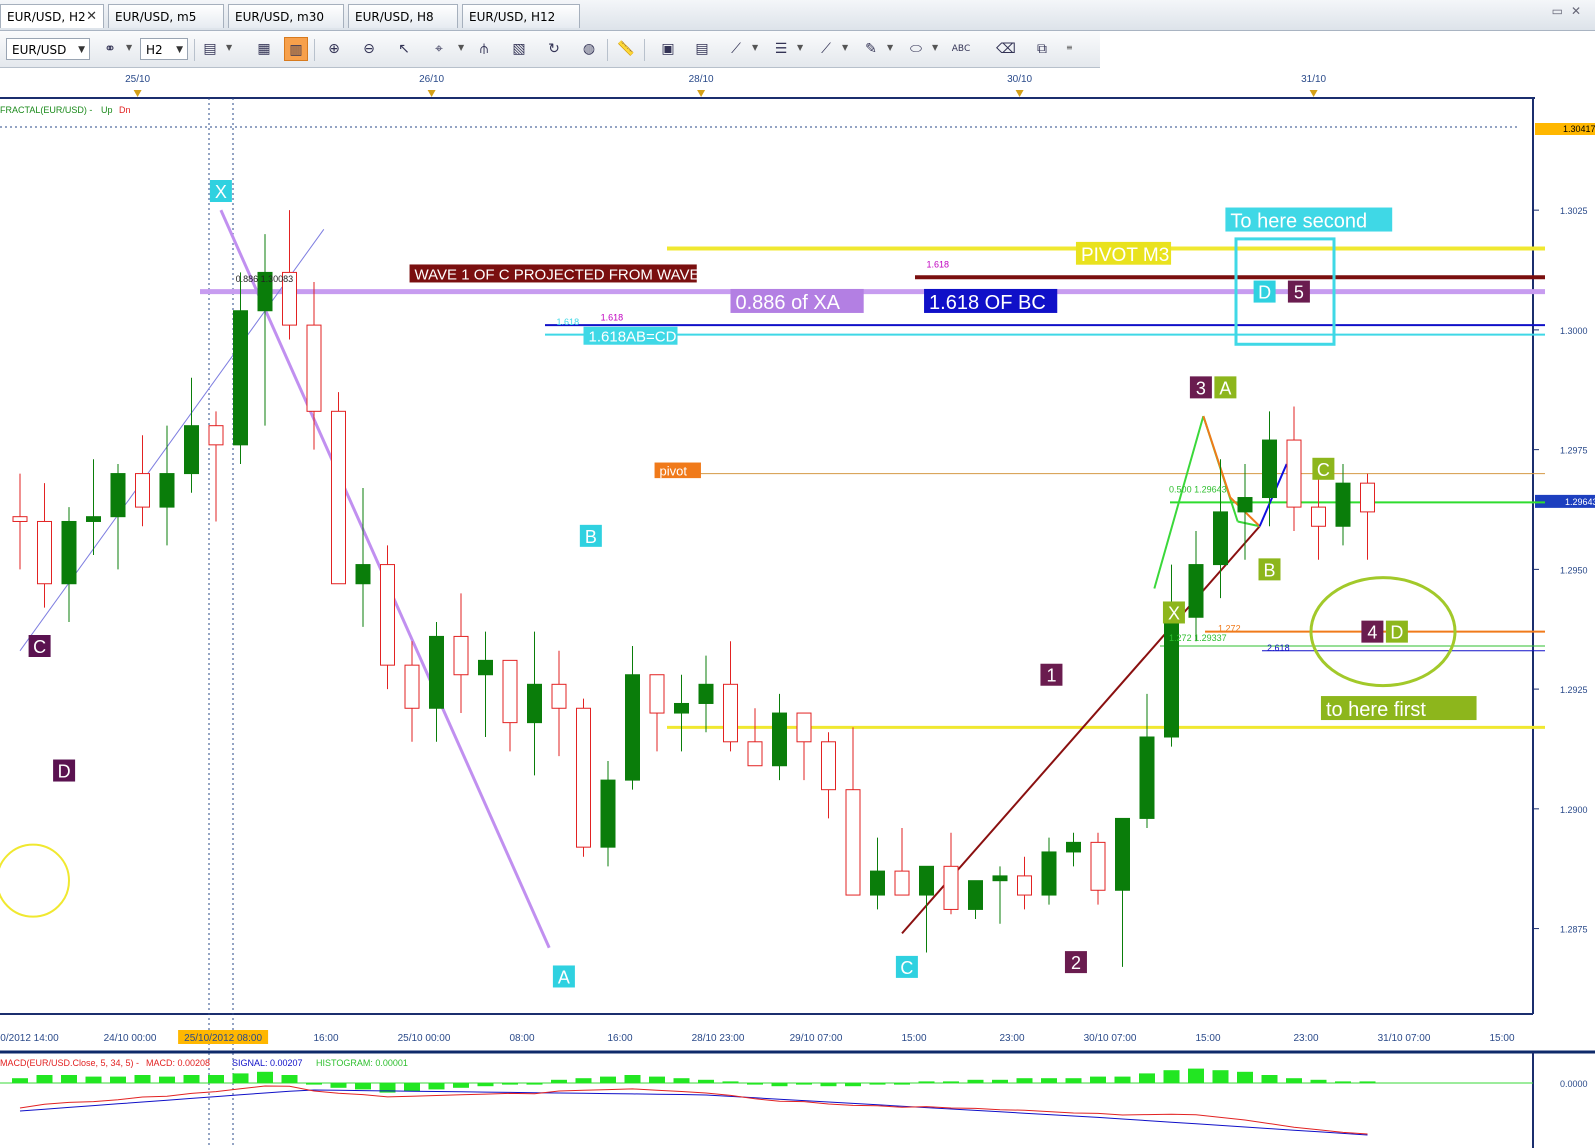  Describe the element at coordinates (668, 49) in the screenshot. I see `image-icon: ▣` at that location.